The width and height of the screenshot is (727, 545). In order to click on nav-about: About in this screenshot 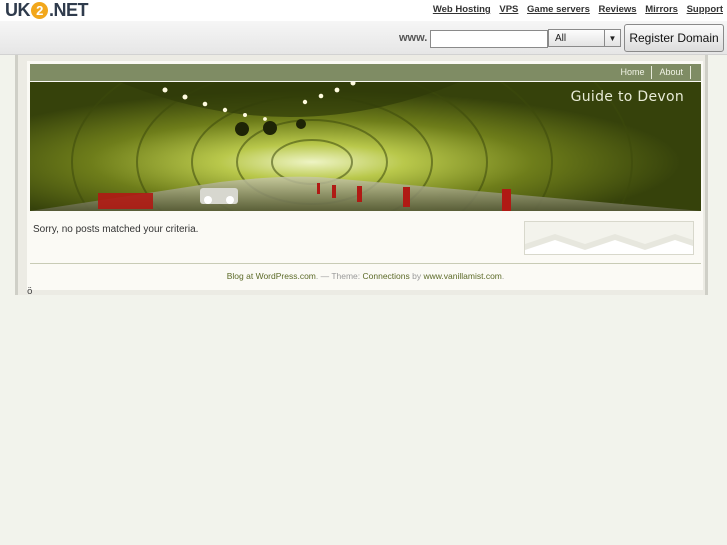, I will do `click(671, 72)`.